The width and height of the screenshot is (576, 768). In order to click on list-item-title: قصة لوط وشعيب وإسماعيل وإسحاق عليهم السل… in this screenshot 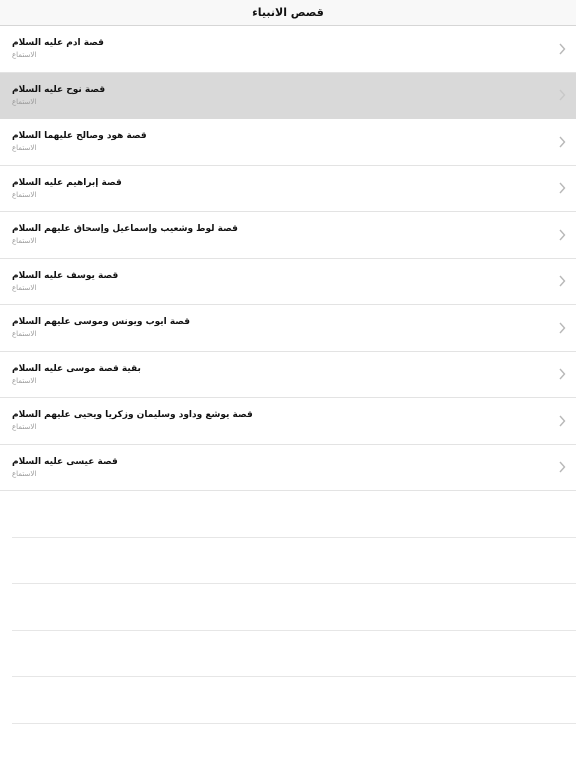, I will do `click(125, 229)`.